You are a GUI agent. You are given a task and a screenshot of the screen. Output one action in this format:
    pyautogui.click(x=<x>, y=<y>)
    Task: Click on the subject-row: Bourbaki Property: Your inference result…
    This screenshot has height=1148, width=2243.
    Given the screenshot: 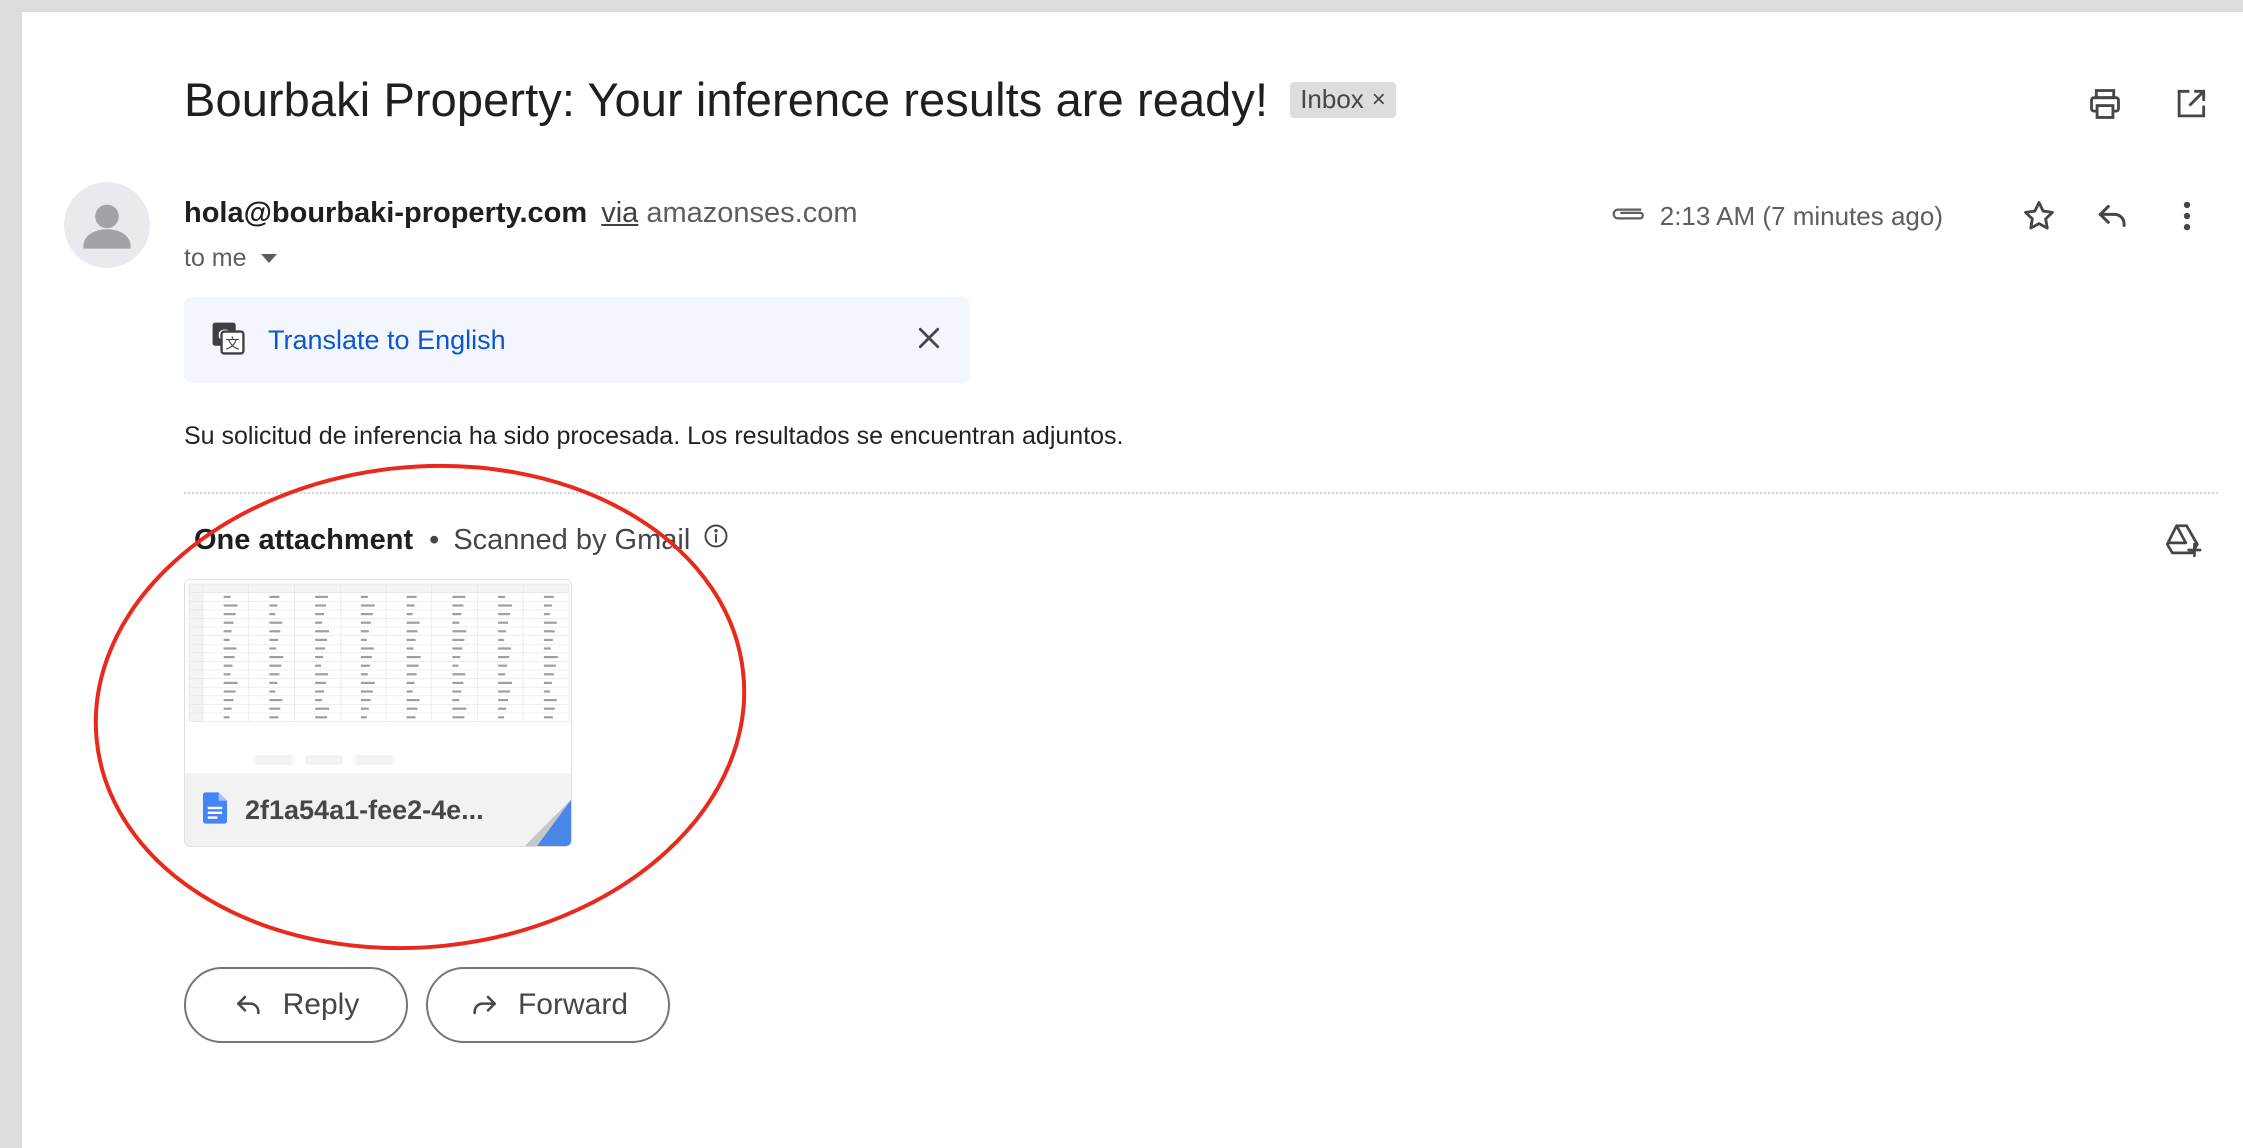 What is the action you would take?
    pyautogui.click(x=790, y=99)
    